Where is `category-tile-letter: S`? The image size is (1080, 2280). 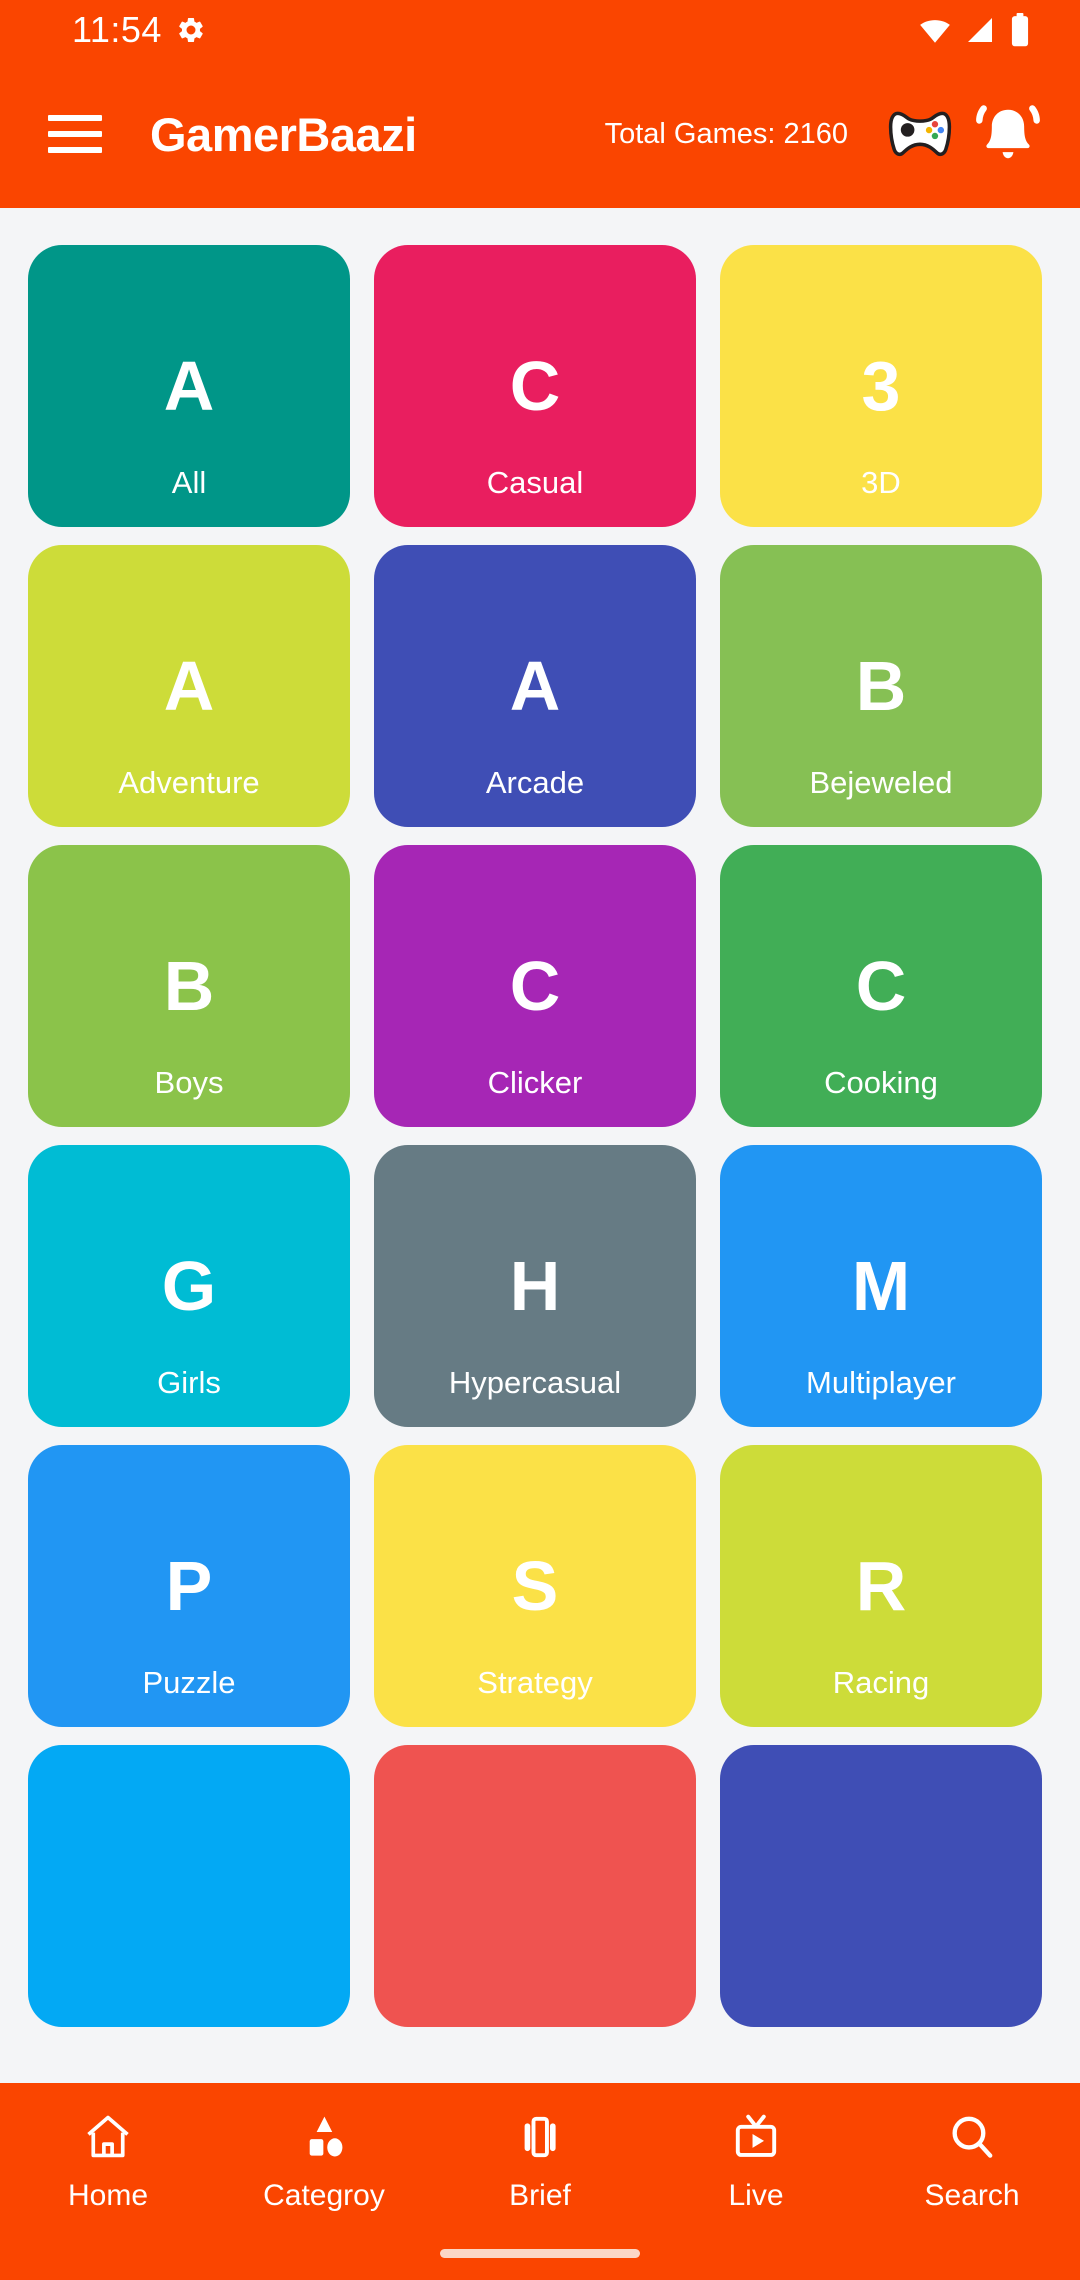 category-tile-letter: S is located at coordinates (535, 1586).